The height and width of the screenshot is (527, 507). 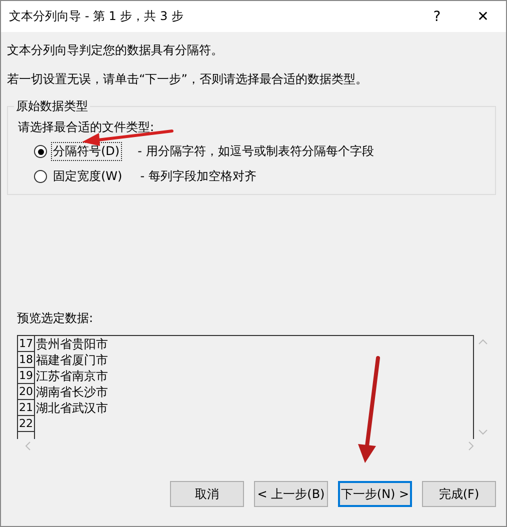 I want to click on option-description: - 用分隔字符，如逗号或制表符分隔每个字段, so click(x=256, y=151).